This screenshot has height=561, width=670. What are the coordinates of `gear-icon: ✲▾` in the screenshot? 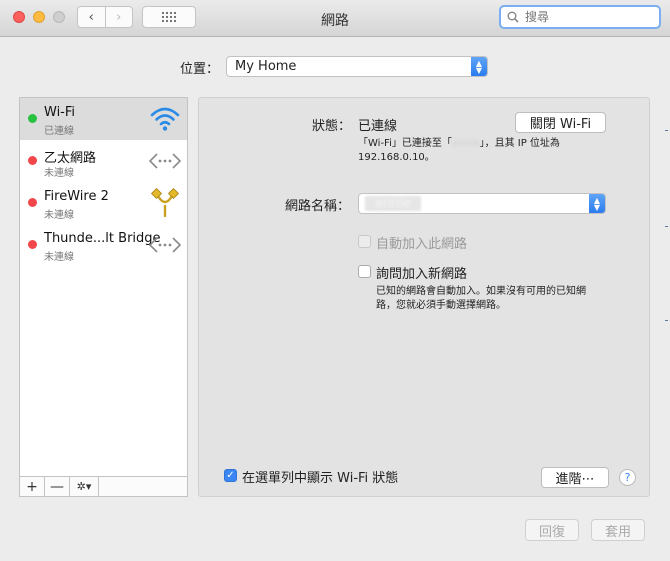 It's located at (84, 486).